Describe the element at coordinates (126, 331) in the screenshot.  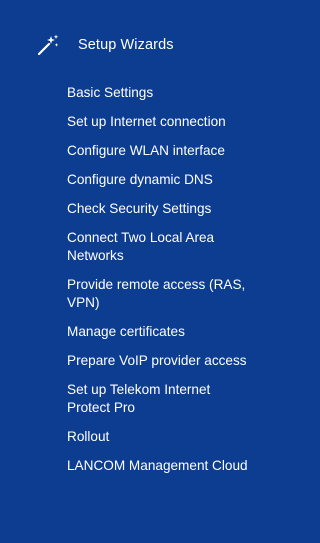
I see `wizard-item-label: Manage certificates` at that location.